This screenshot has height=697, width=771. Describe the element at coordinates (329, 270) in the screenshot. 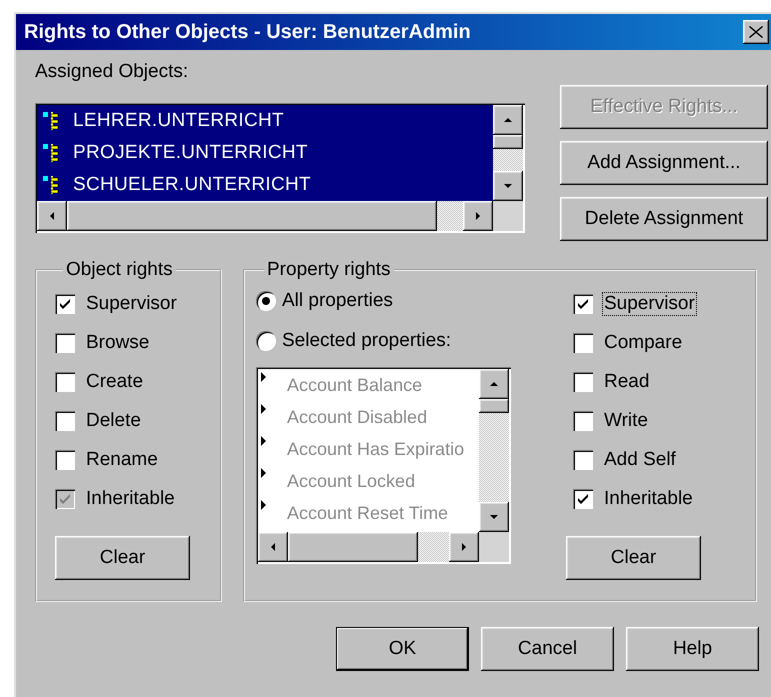

I see `group-title: Property rights` at that location.